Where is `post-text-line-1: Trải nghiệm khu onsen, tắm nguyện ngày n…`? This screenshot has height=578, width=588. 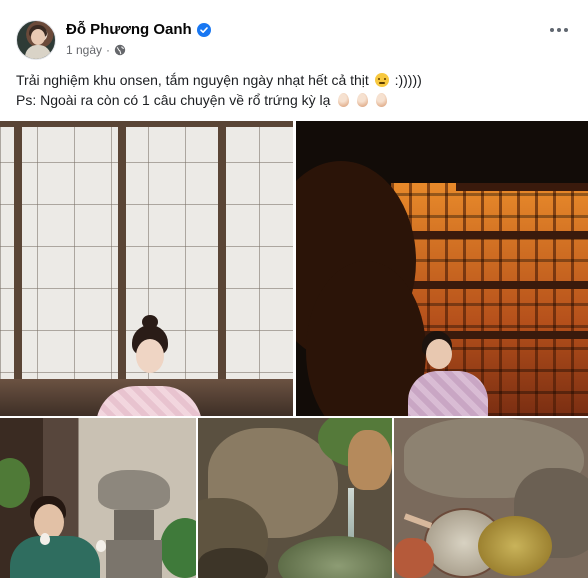 post-text-line-1: Trải nghiệm khu onsen, tắm nguyện ngày n… is located at coordinates (296, 80).